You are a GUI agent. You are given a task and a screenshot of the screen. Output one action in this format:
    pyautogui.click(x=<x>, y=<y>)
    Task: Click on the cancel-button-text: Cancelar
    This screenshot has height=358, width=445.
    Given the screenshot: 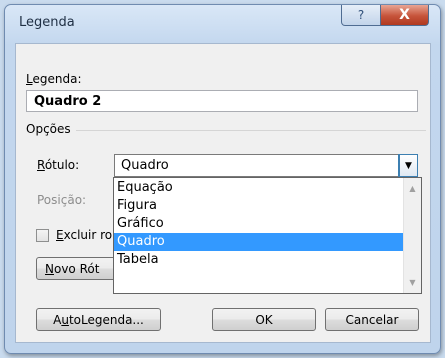 What is the action you would take?
    pyautogui.click(x=372, y=319)
    